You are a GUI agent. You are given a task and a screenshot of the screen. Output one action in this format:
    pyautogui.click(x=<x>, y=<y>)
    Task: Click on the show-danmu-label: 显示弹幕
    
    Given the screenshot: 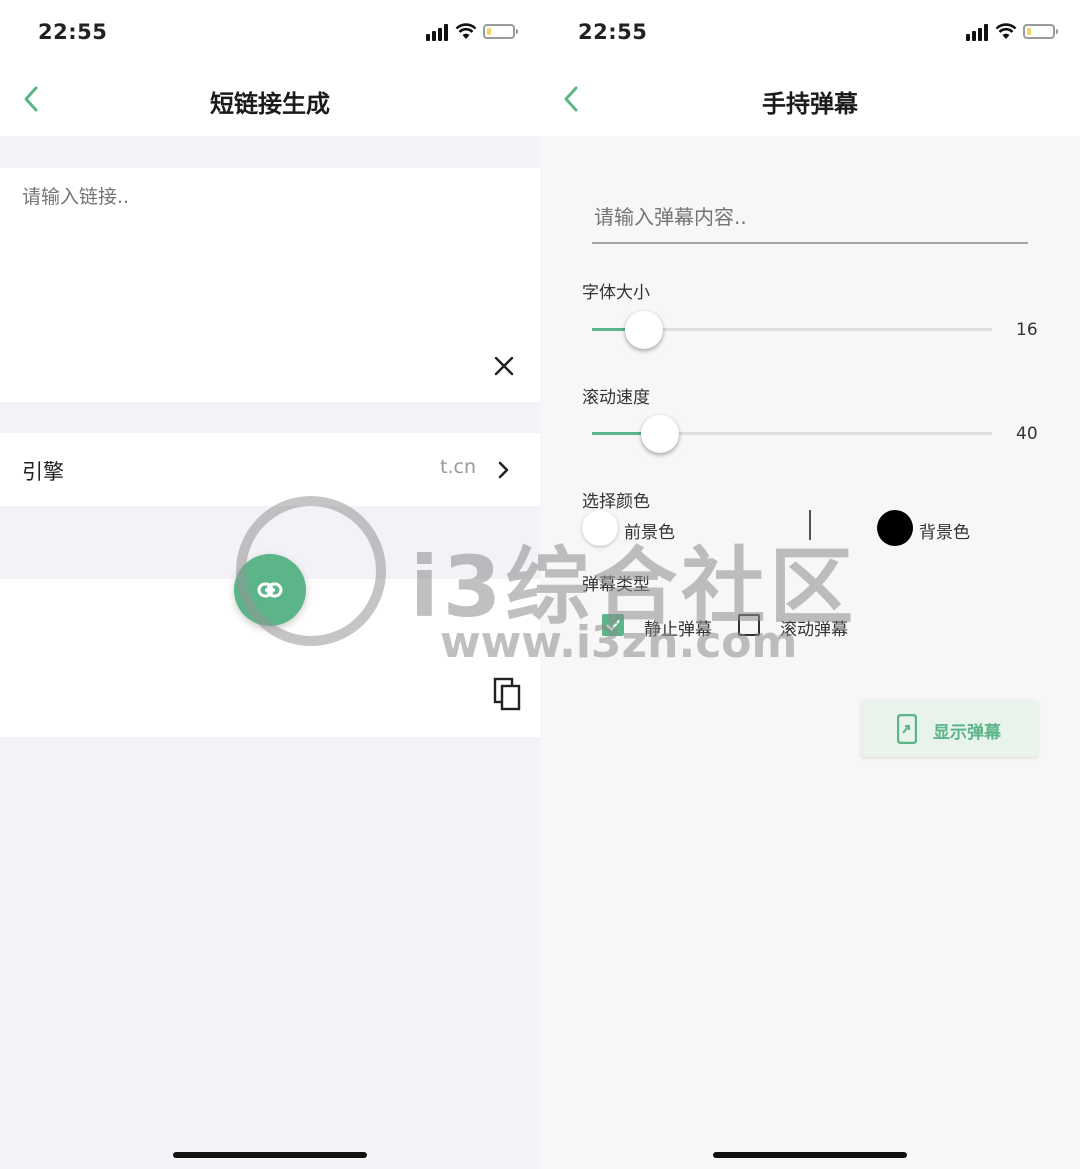 What is the action you would take?
    pyautogui.click(x=967, y=733)
    